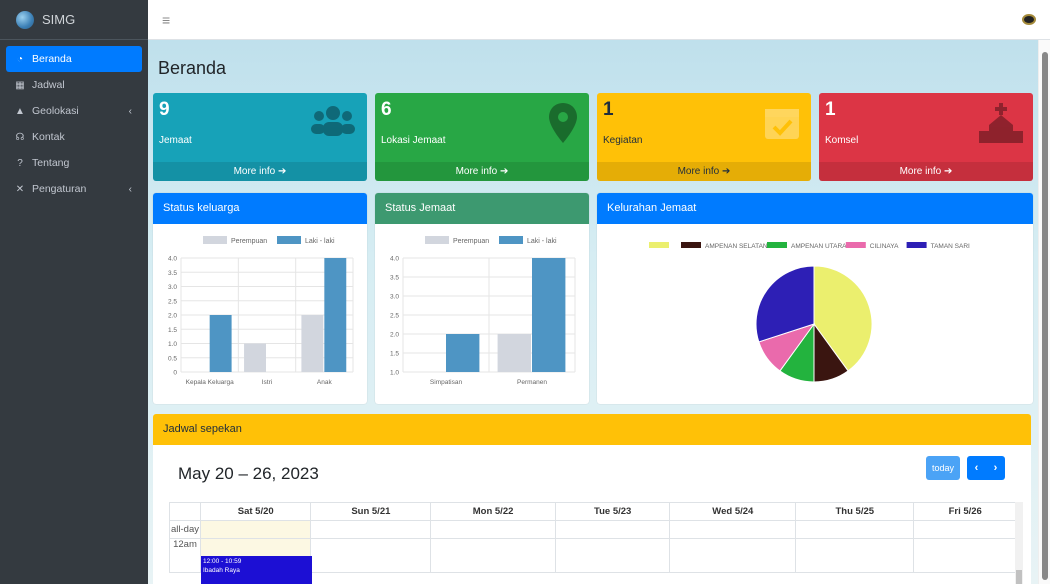  What do you see at coordinates (25, 19) in the screenshot?
I see `brand-logo-icon` at bounding box center [25, 19].